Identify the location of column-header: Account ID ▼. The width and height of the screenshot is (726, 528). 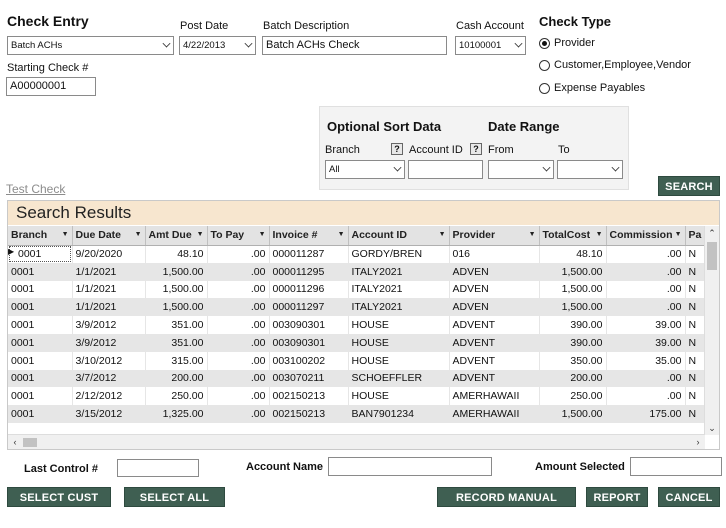
(399, 236).